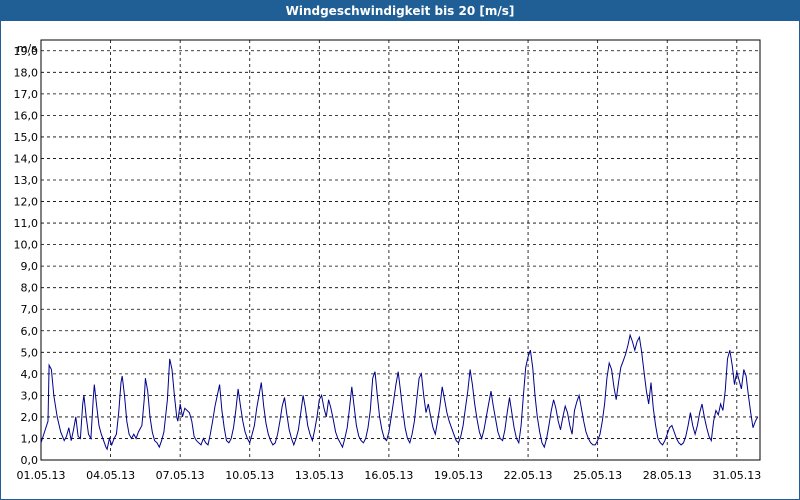 This screenshot has height=500, width=800. I want to click on y-tick-label: 8,0, so click(30, 288).